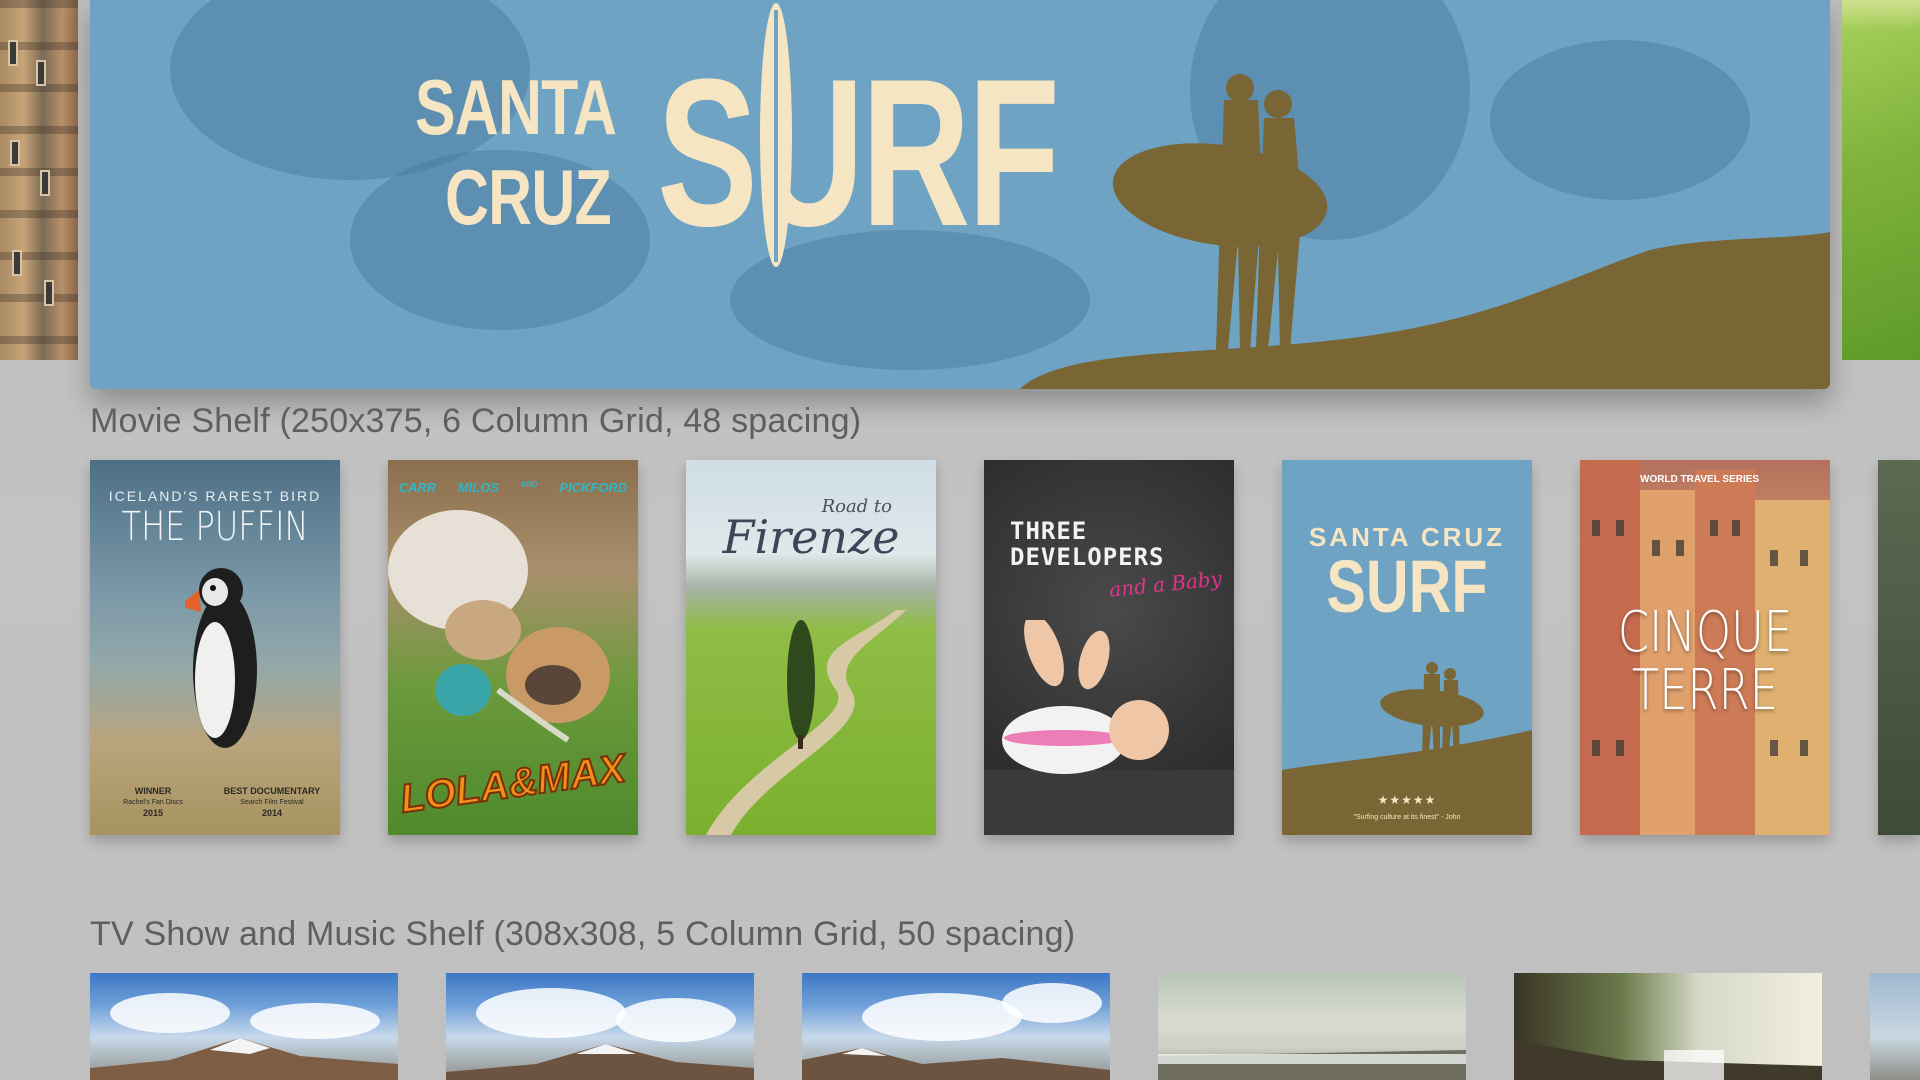 This screenshot has width=1920, height=1080. Describe the element at coordinates (1895, 1026) in the screenshot. I see `tv-tile-partial-next` at that location.